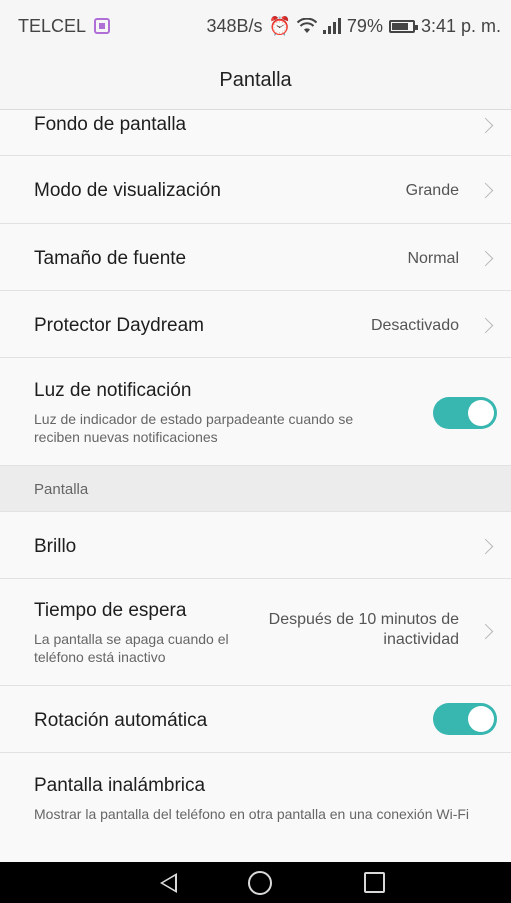 Image resolution: width=511 pixels, height=903 pixels. Describe the element at coordinates (306, 26) in the screenshot. I see `wifi-icon` at that location.